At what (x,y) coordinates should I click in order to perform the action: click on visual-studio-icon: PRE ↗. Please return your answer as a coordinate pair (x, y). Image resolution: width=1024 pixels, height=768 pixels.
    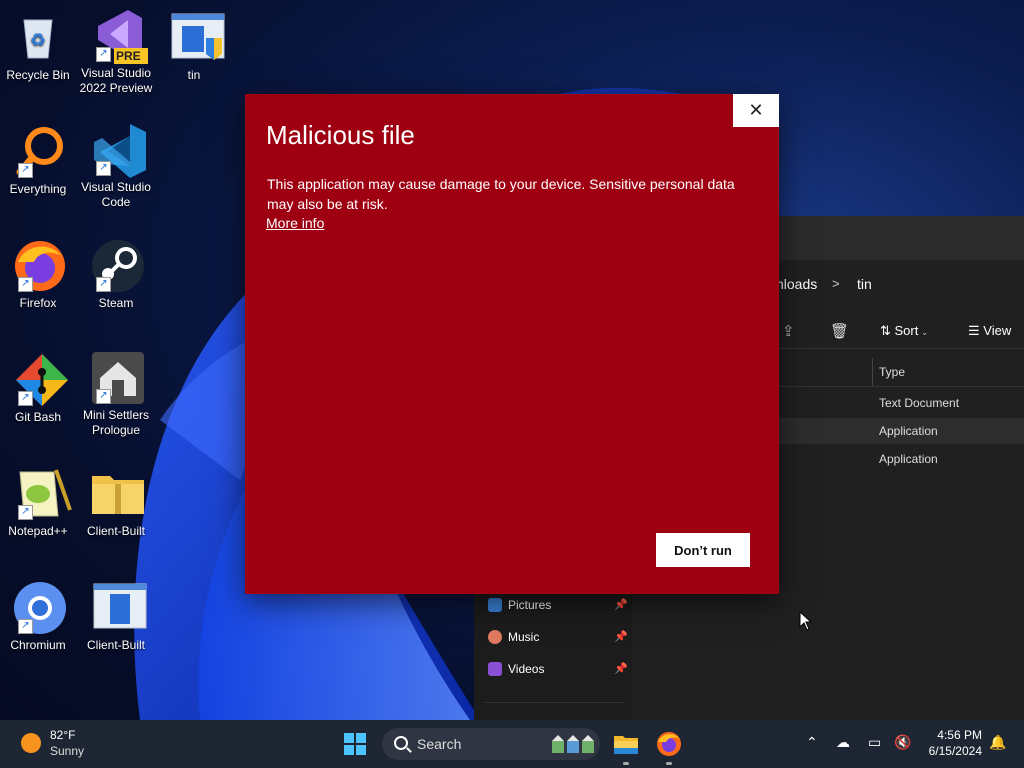
    Looking at the image, I should click on (119, 36).